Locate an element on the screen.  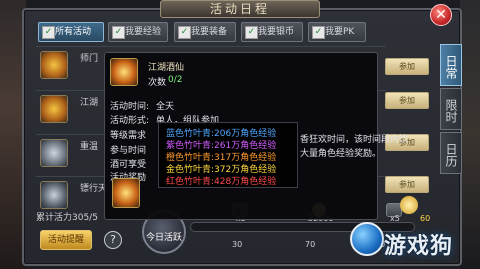
game-world-background-right is located at coordinates (470, 134).